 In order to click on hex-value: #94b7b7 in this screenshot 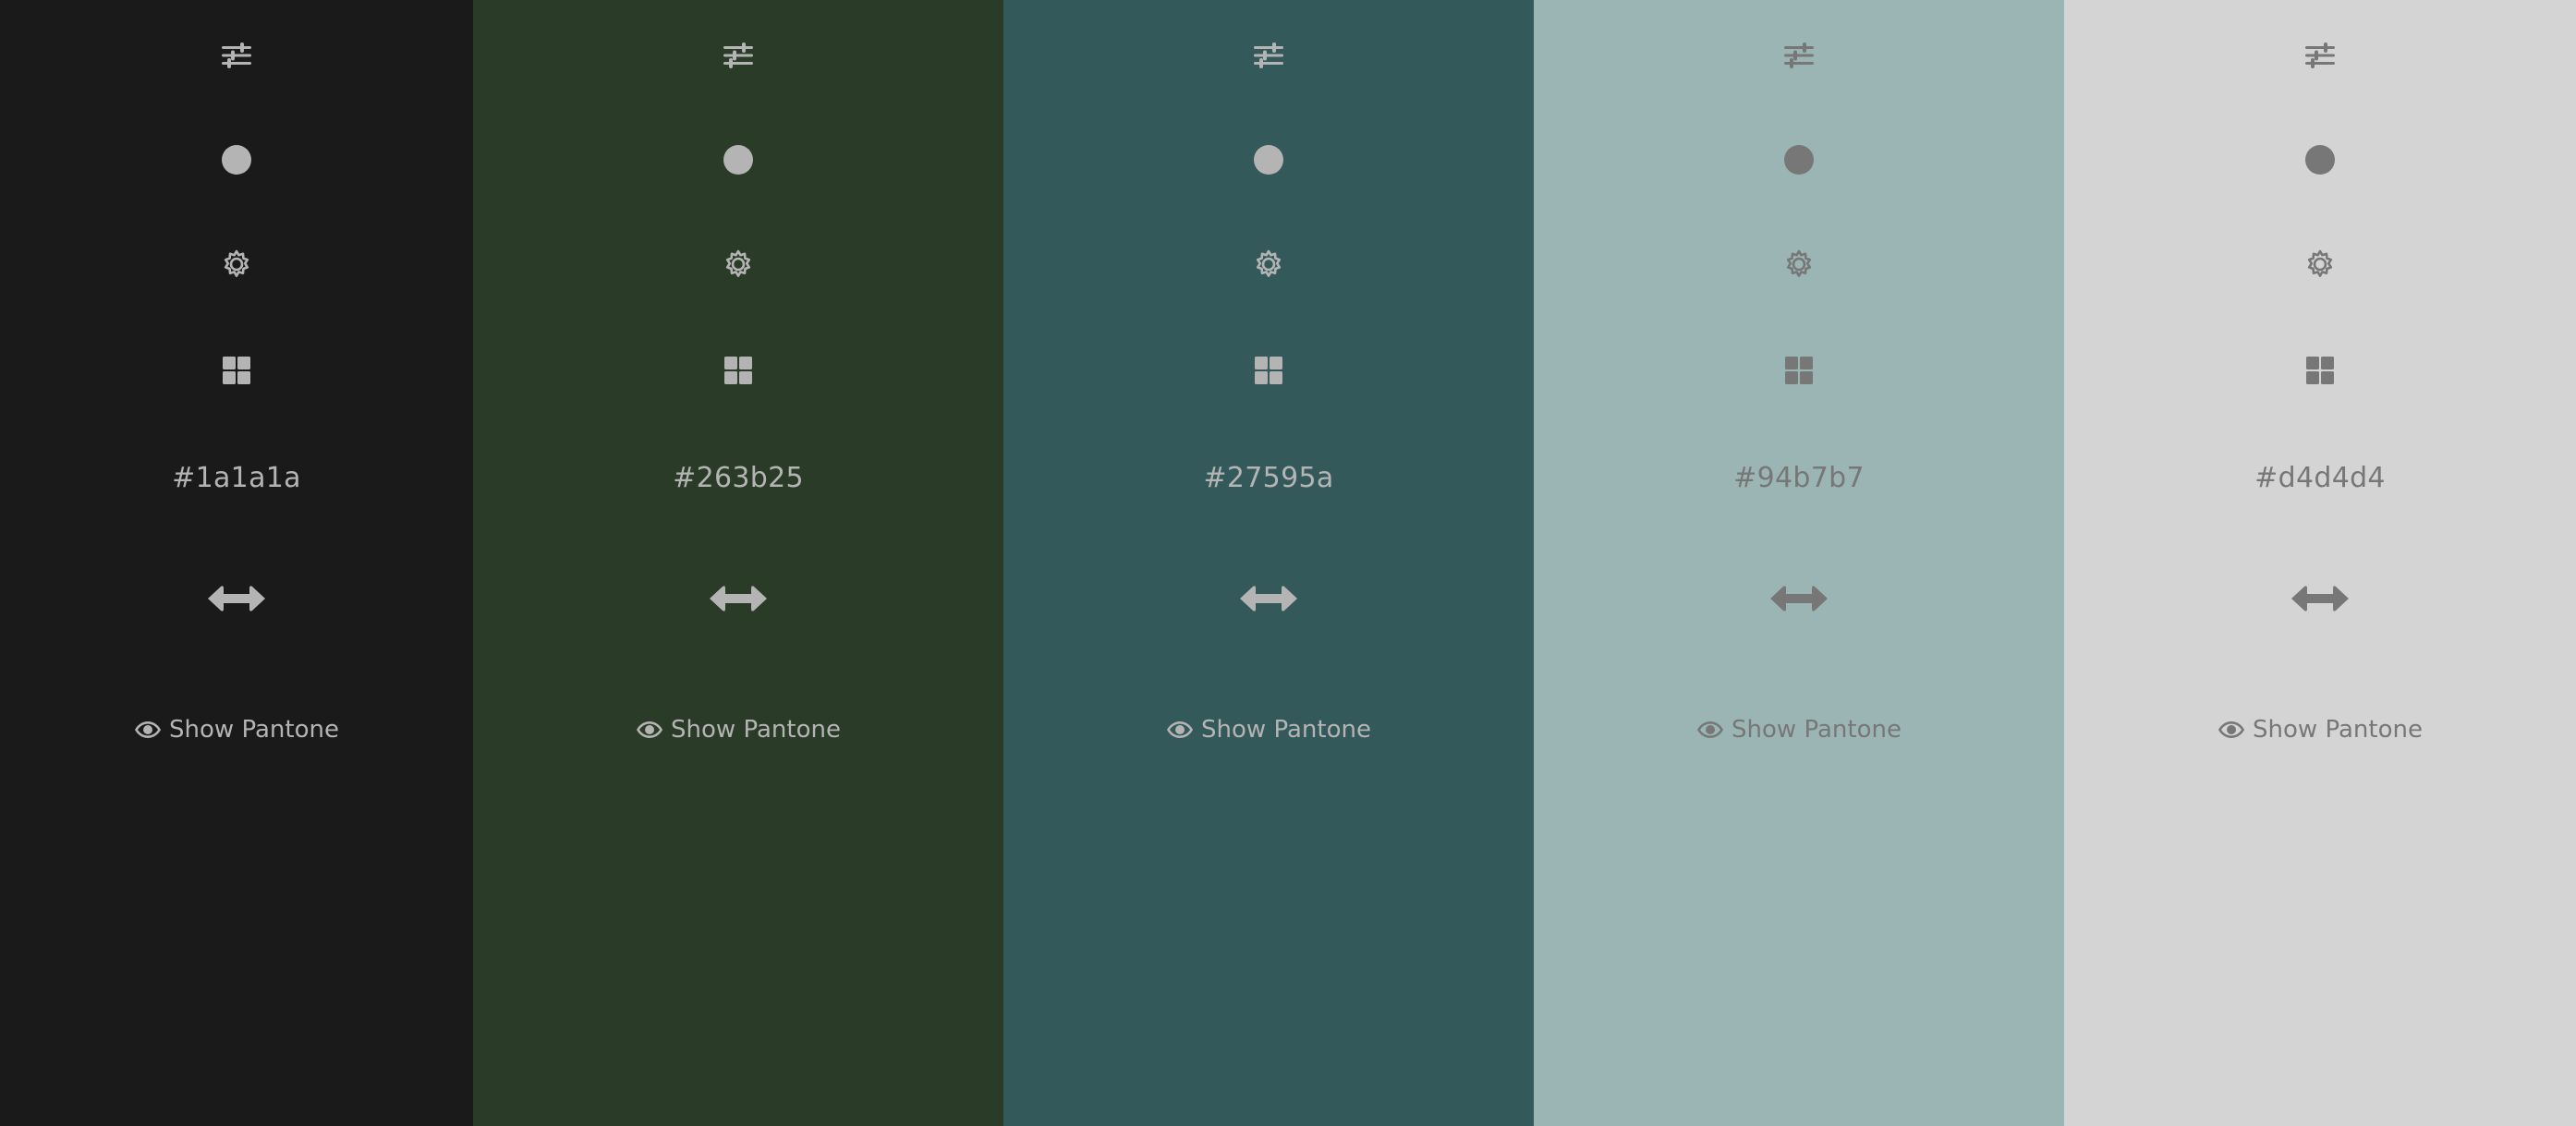, I will do `click(1799, 478)`.